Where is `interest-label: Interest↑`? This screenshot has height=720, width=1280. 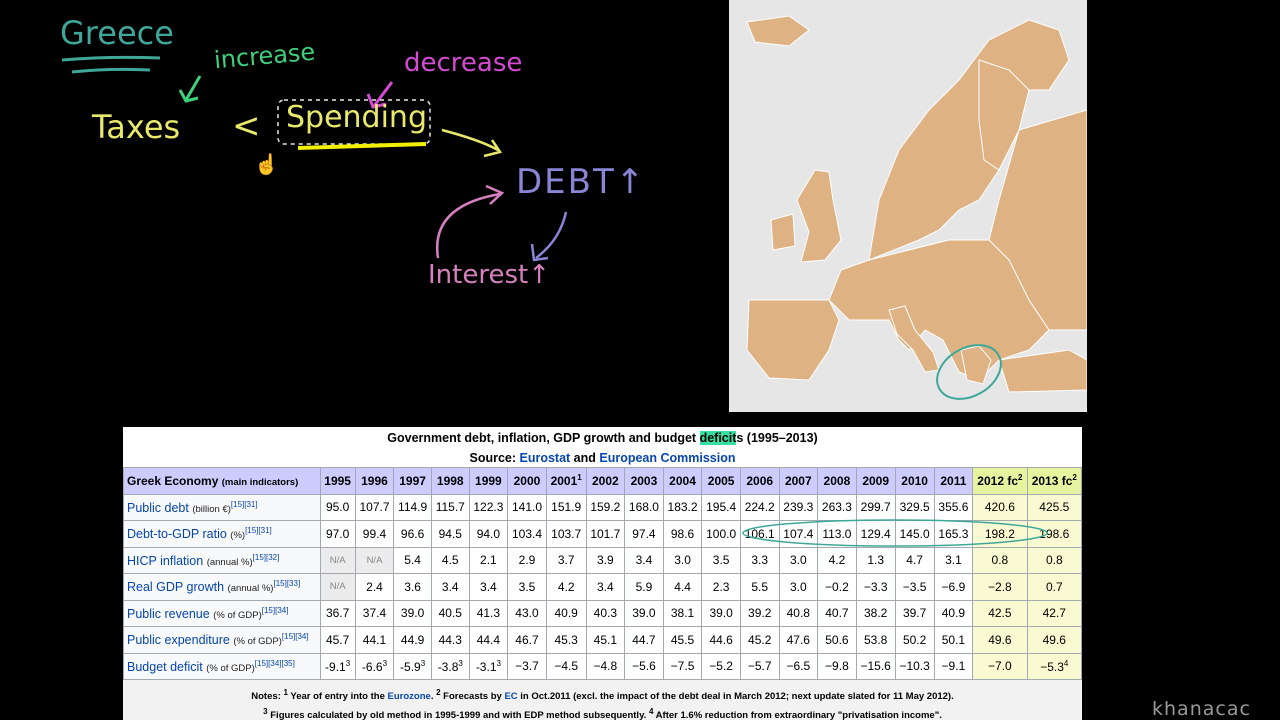 interest-label: Interest↑ is located at coordinates (489, 275).